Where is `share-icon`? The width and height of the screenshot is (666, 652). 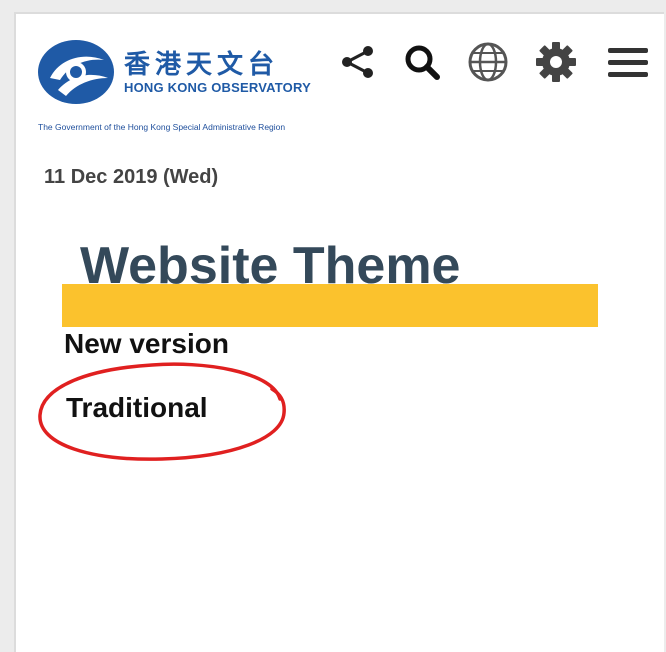 share-icon is located at coordinates (358, 62).